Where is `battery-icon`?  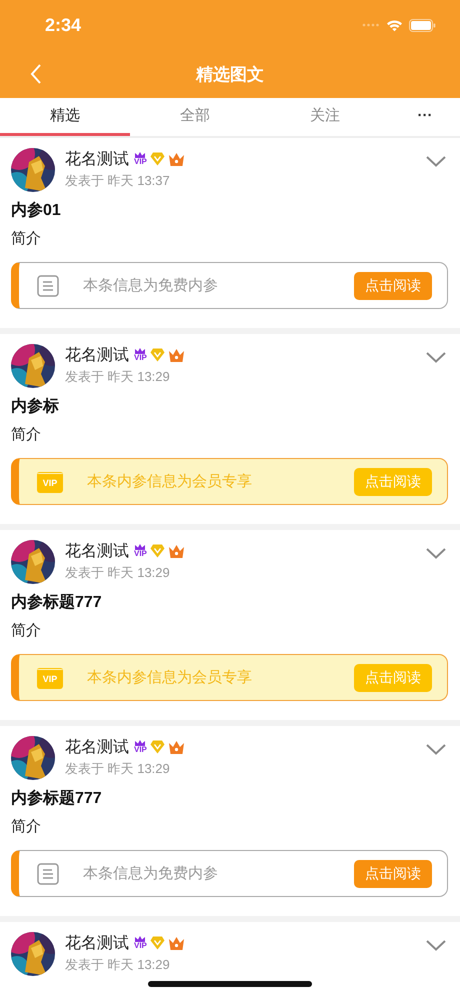
battery-icon is located at coordinates (422, 25).